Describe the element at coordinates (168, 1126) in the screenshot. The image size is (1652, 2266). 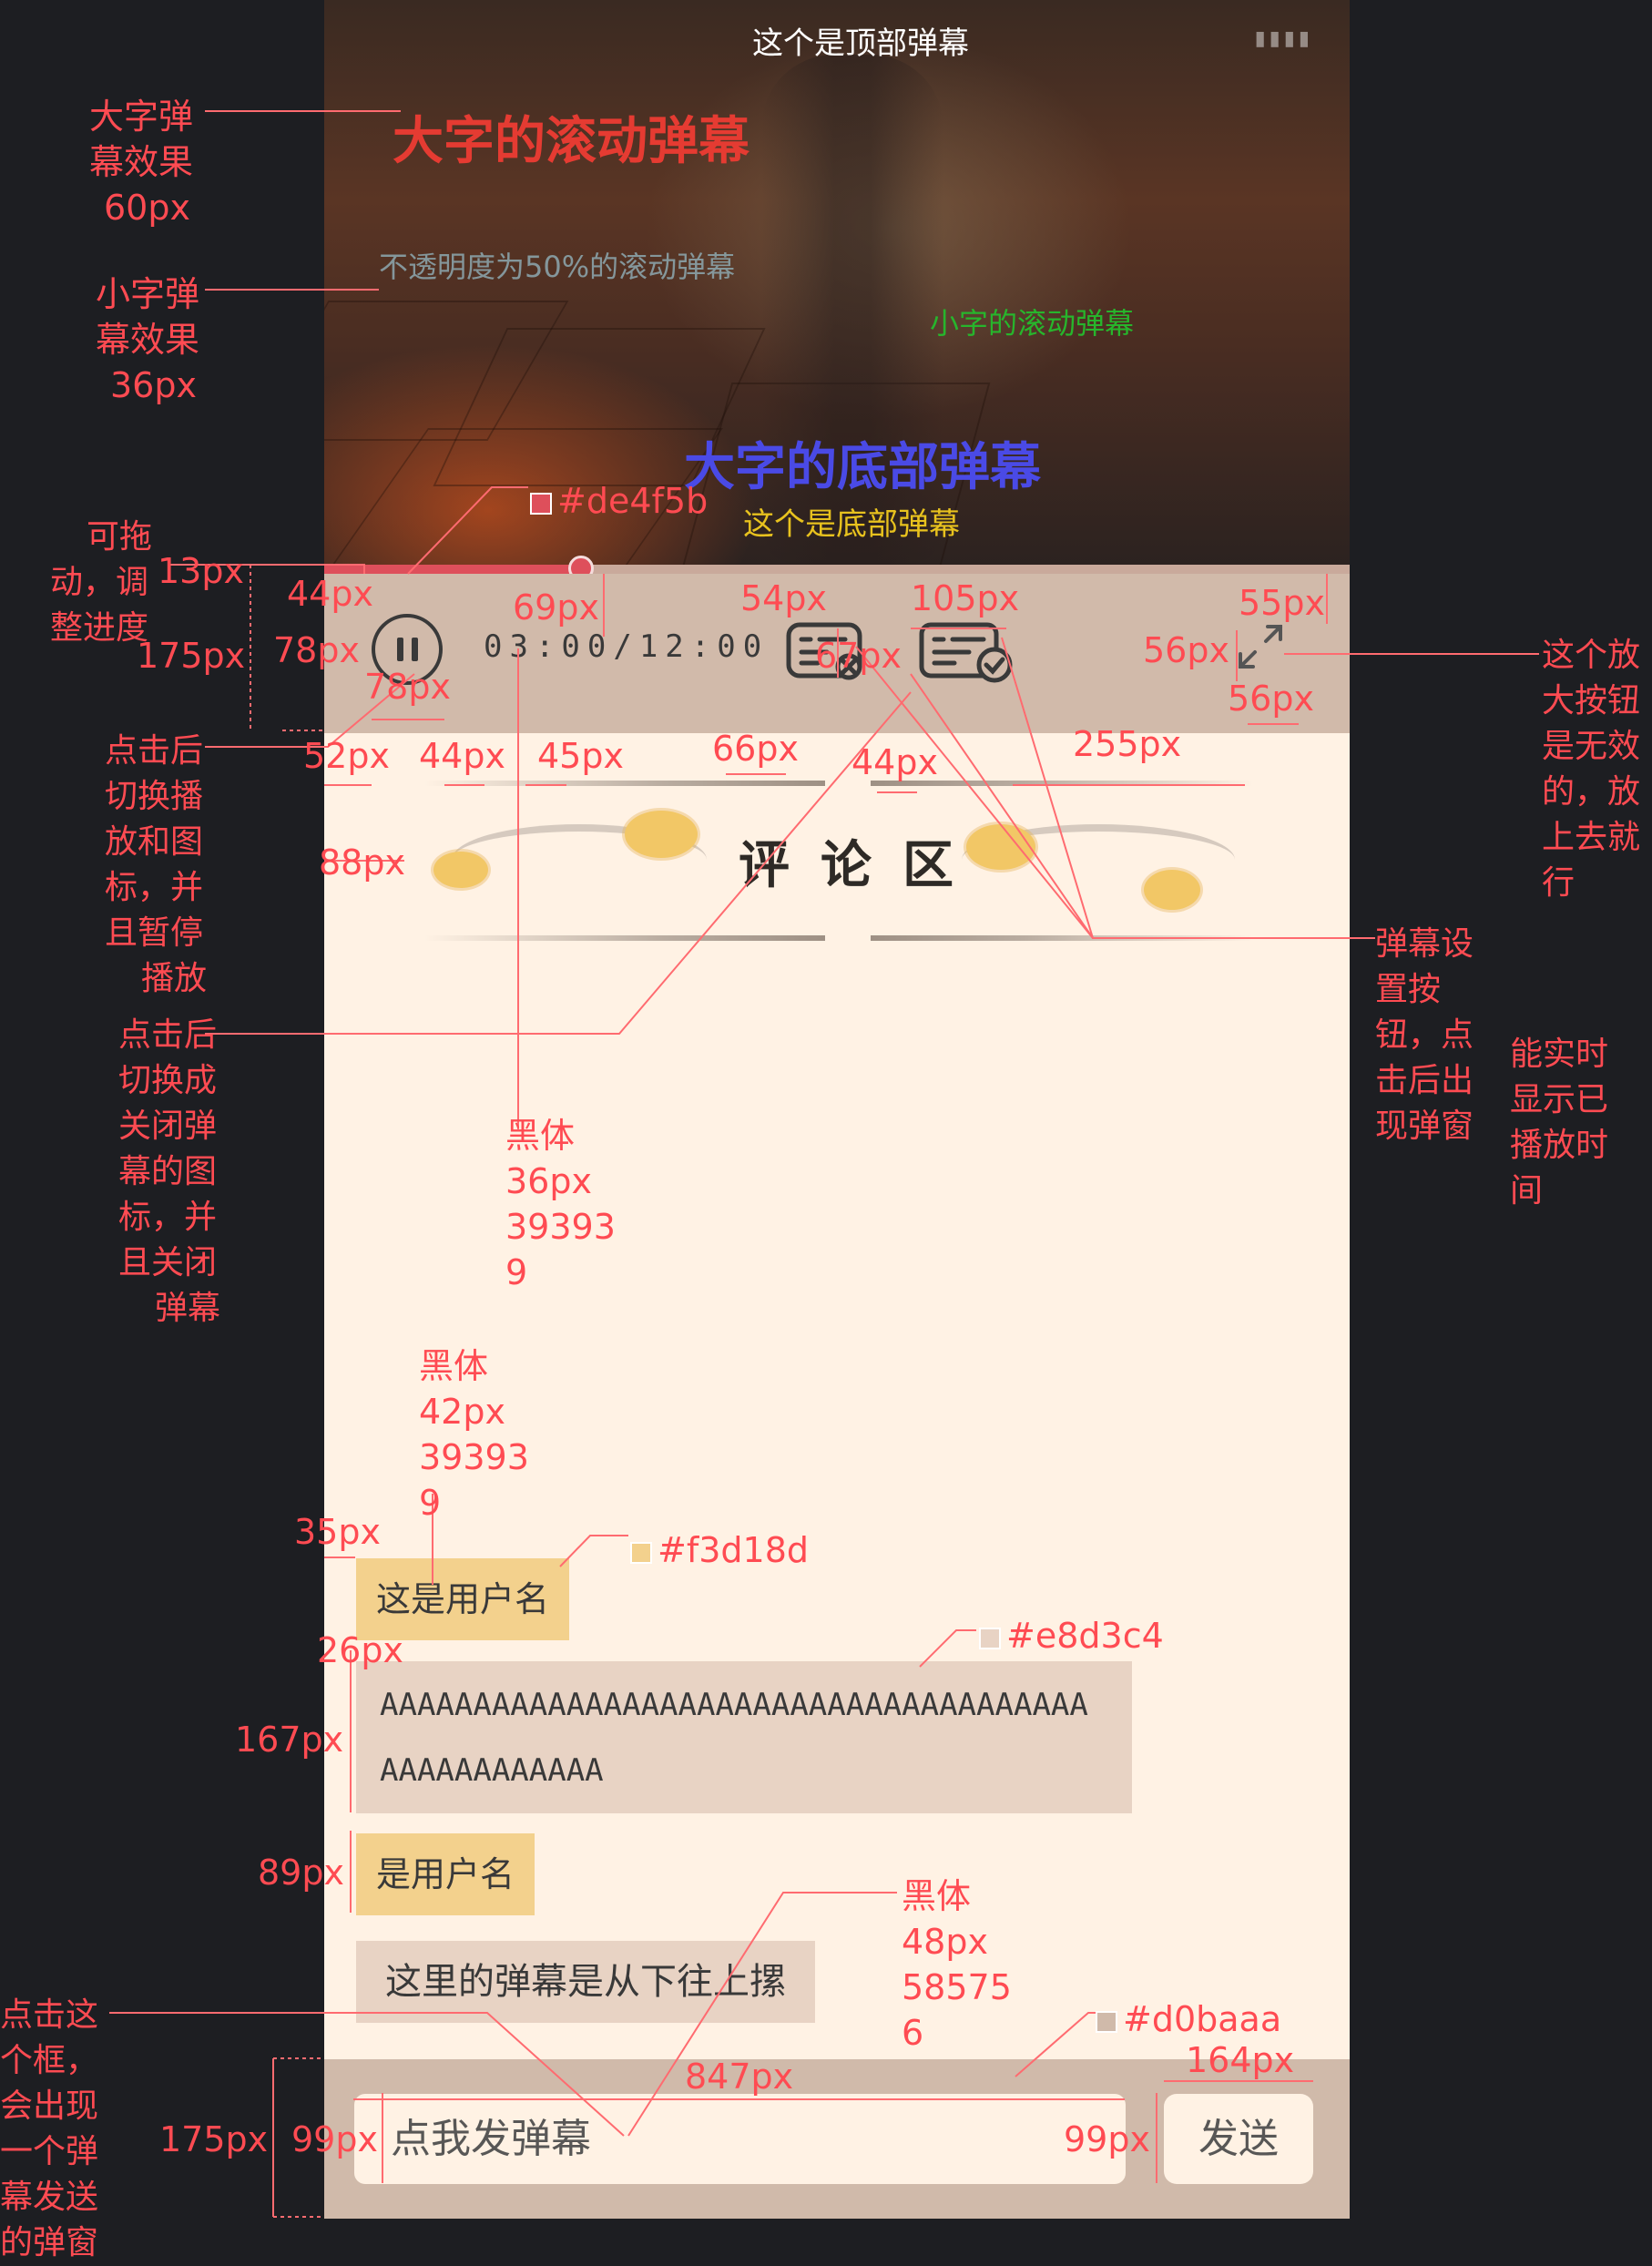
I see `note-line: 关闭弹` at that location.